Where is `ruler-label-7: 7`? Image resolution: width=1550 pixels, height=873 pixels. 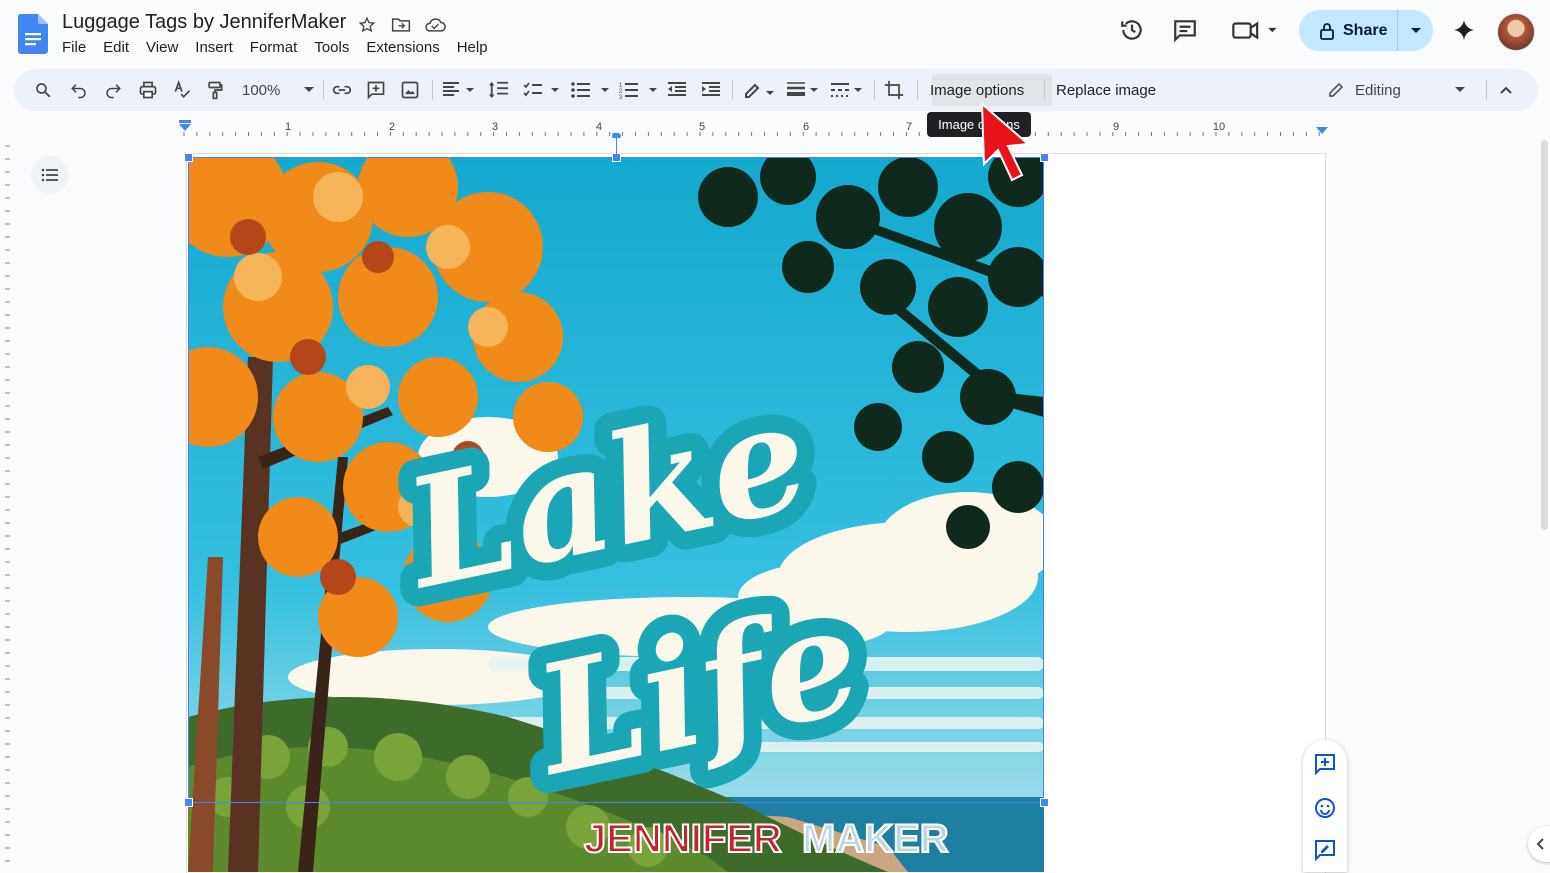
ruler-label-7: 7 is located at coordinates (909, 127).